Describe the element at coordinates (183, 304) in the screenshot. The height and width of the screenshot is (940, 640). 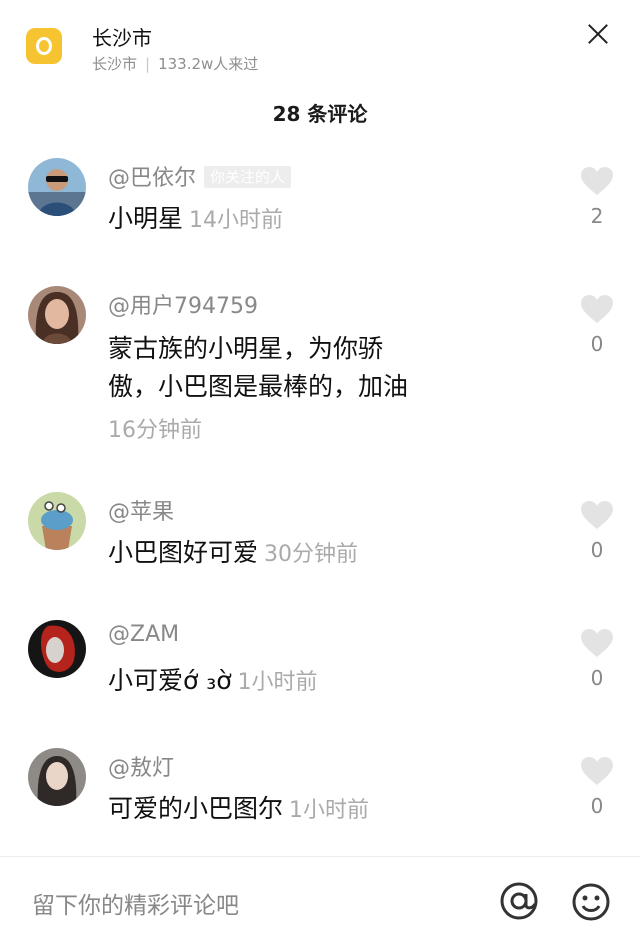
I see `comment-username: @用户794759` at that location.